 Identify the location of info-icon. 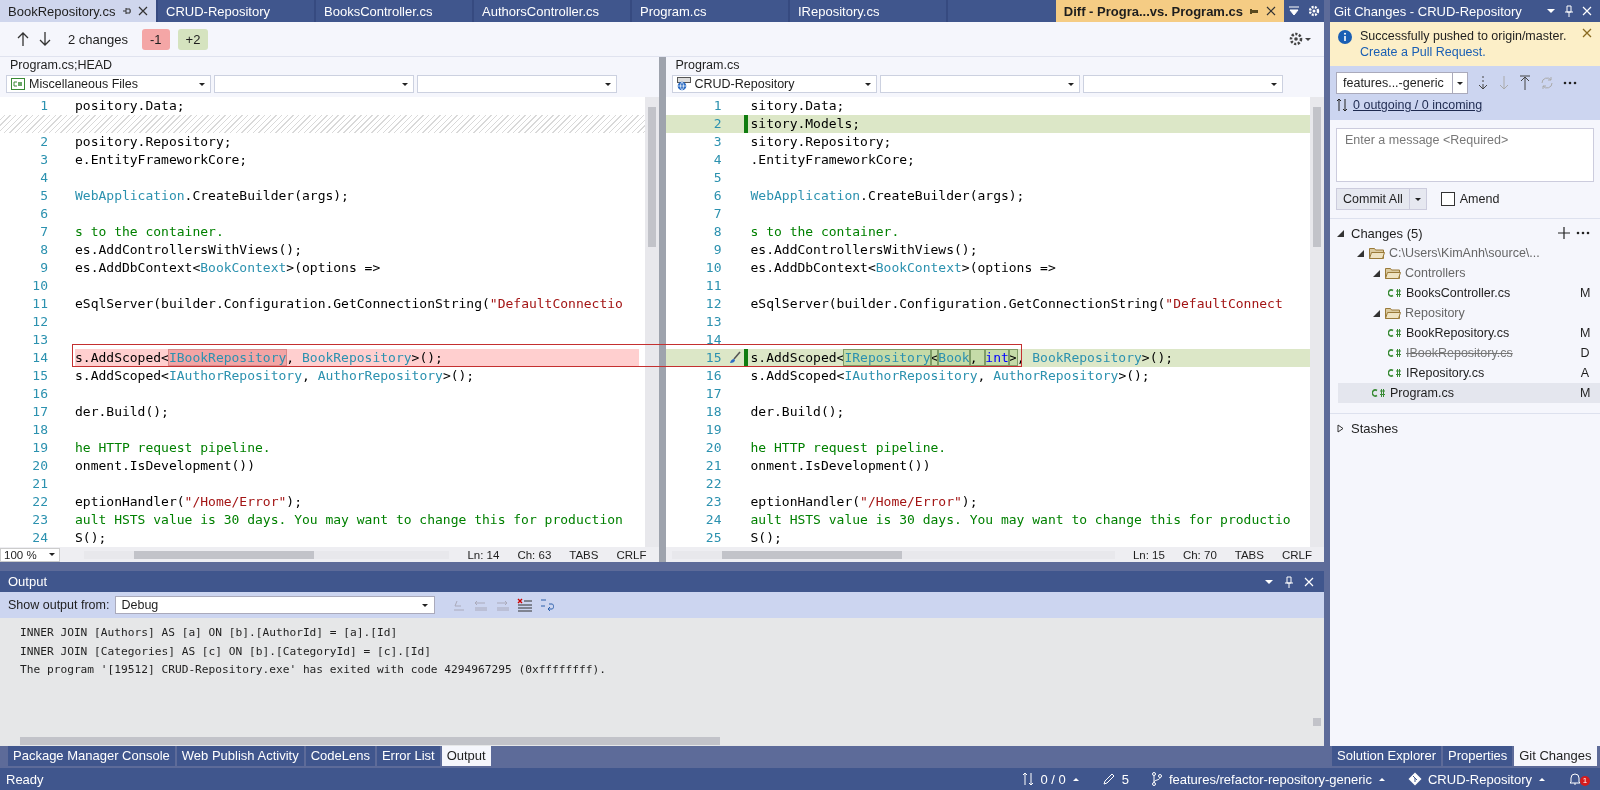
(1345, 37).